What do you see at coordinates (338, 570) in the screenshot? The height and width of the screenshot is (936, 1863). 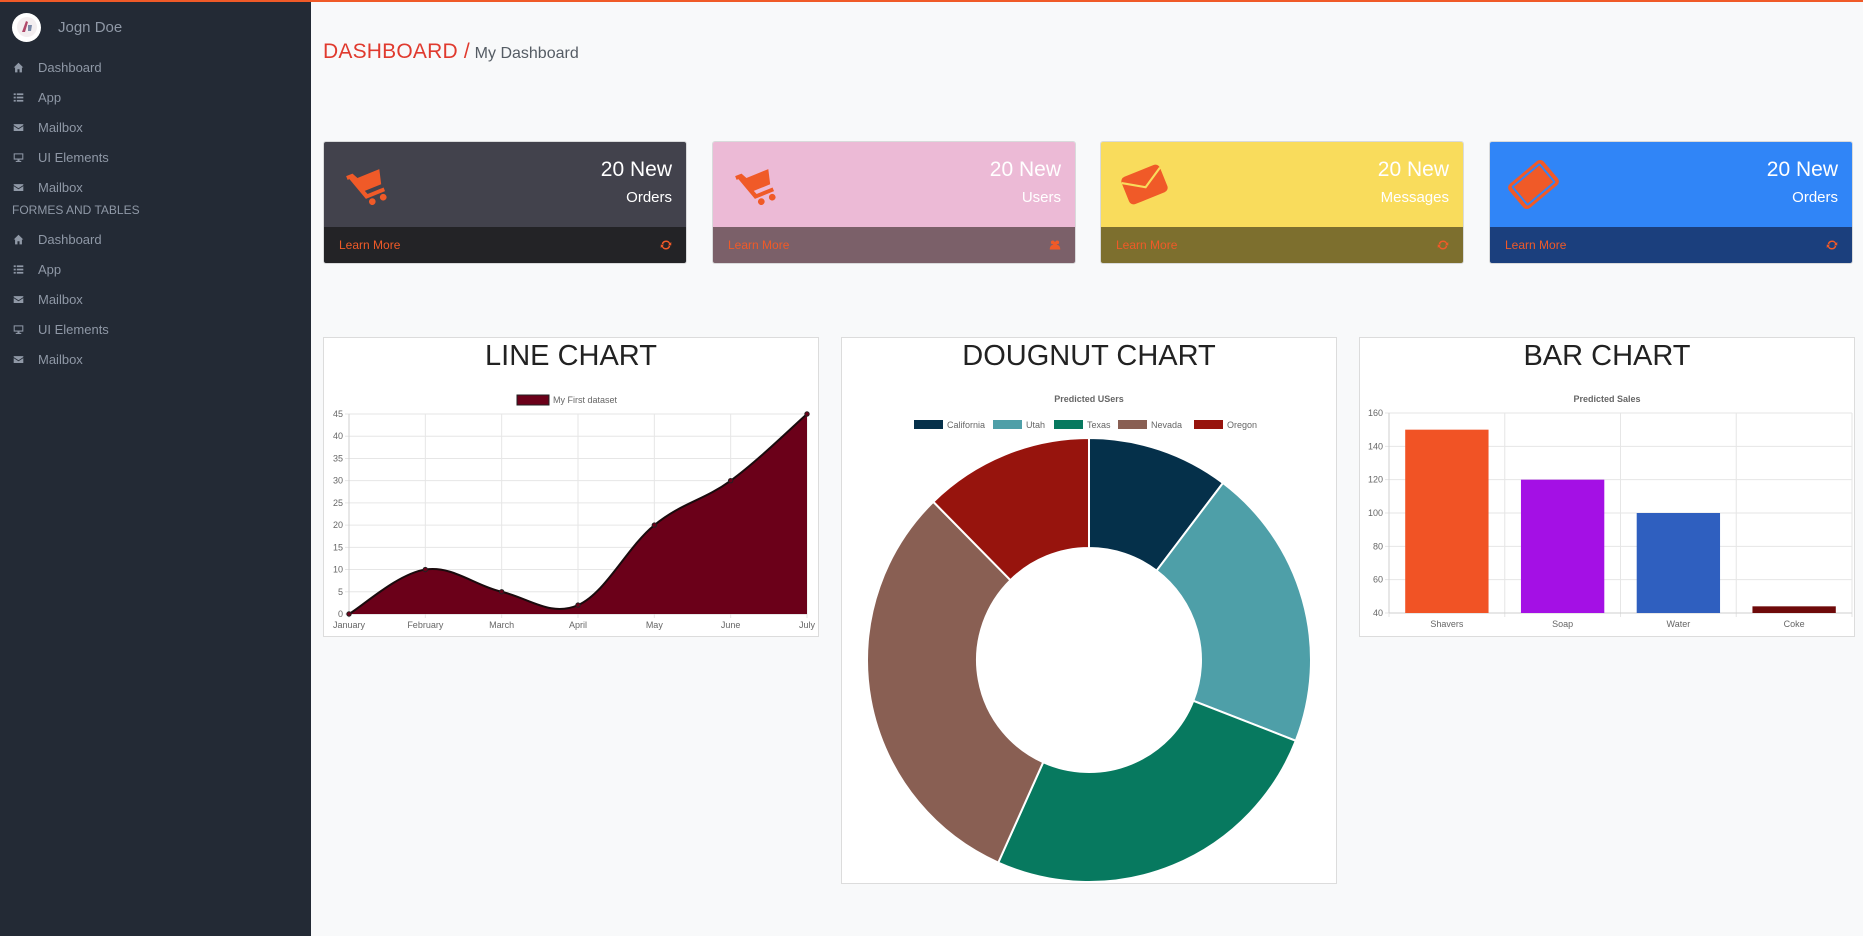 I see `y-tick-label: 10` at bounding box center [338, 570].